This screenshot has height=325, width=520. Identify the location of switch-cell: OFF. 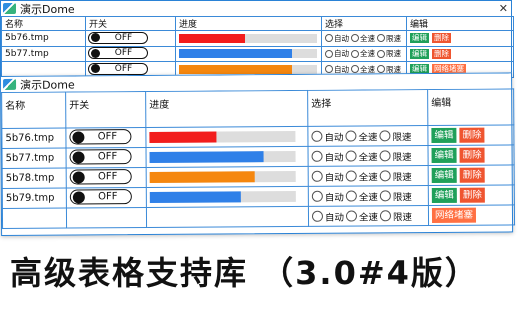
(106, 158).